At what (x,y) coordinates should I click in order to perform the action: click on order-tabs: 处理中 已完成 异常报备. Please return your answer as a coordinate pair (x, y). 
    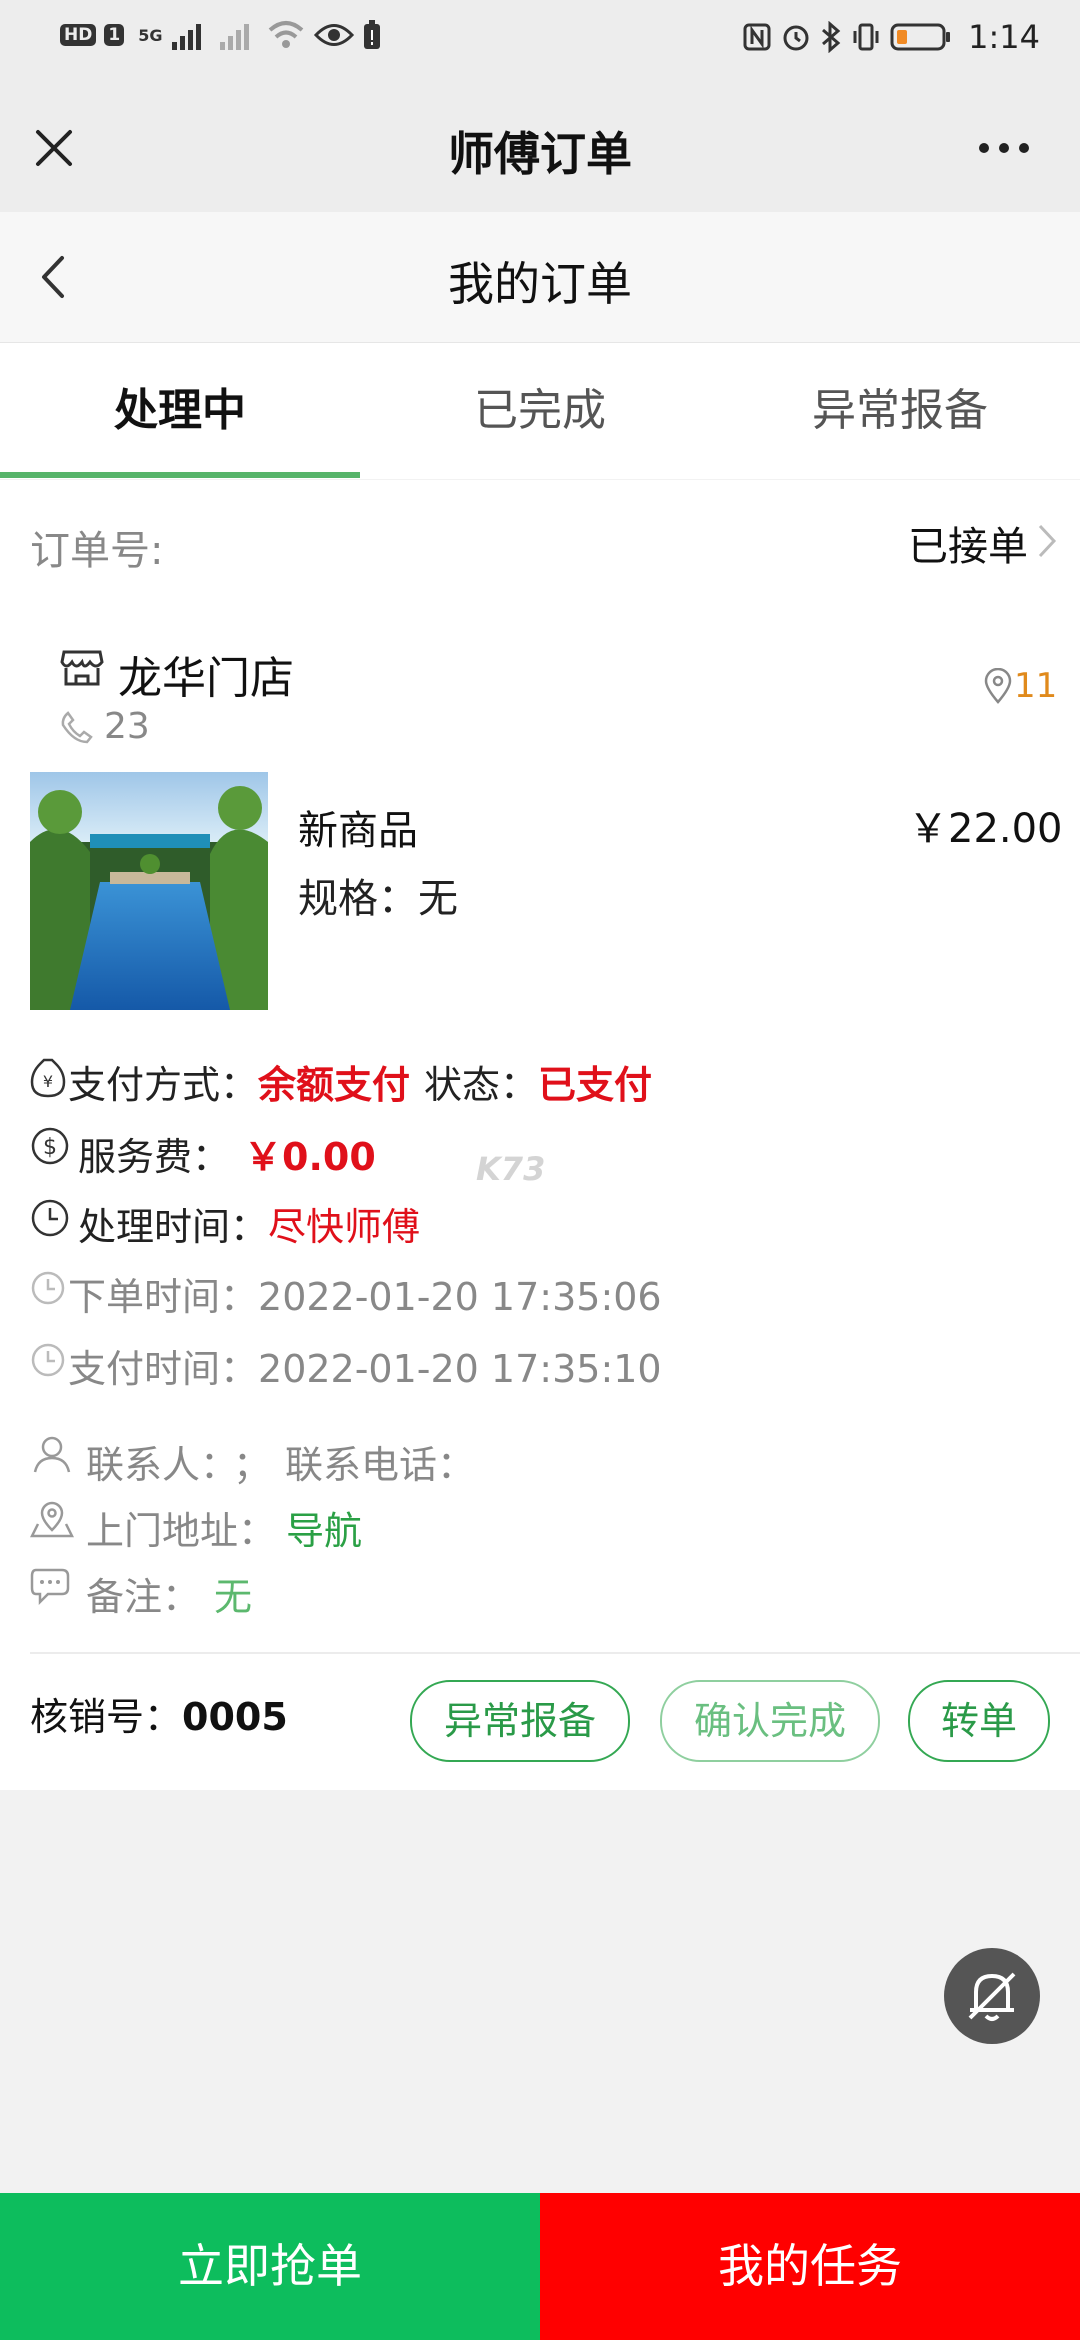
    Looking at the image, I should click on (540, 411).